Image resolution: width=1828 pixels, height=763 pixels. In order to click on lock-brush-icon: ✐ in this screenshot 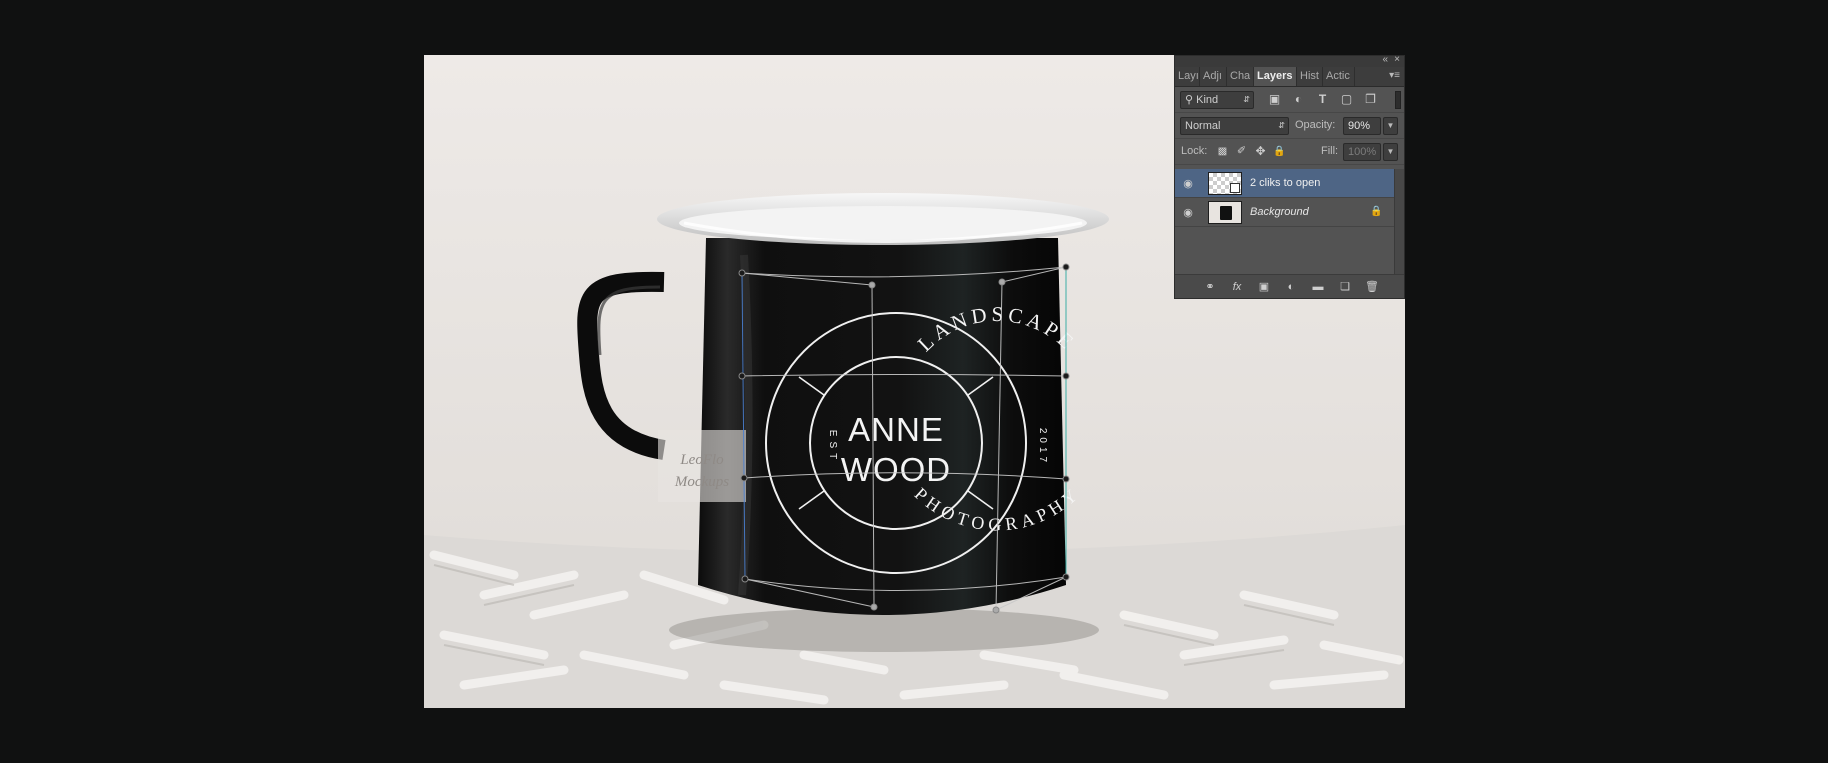, I will do `click(1241, 151)`.